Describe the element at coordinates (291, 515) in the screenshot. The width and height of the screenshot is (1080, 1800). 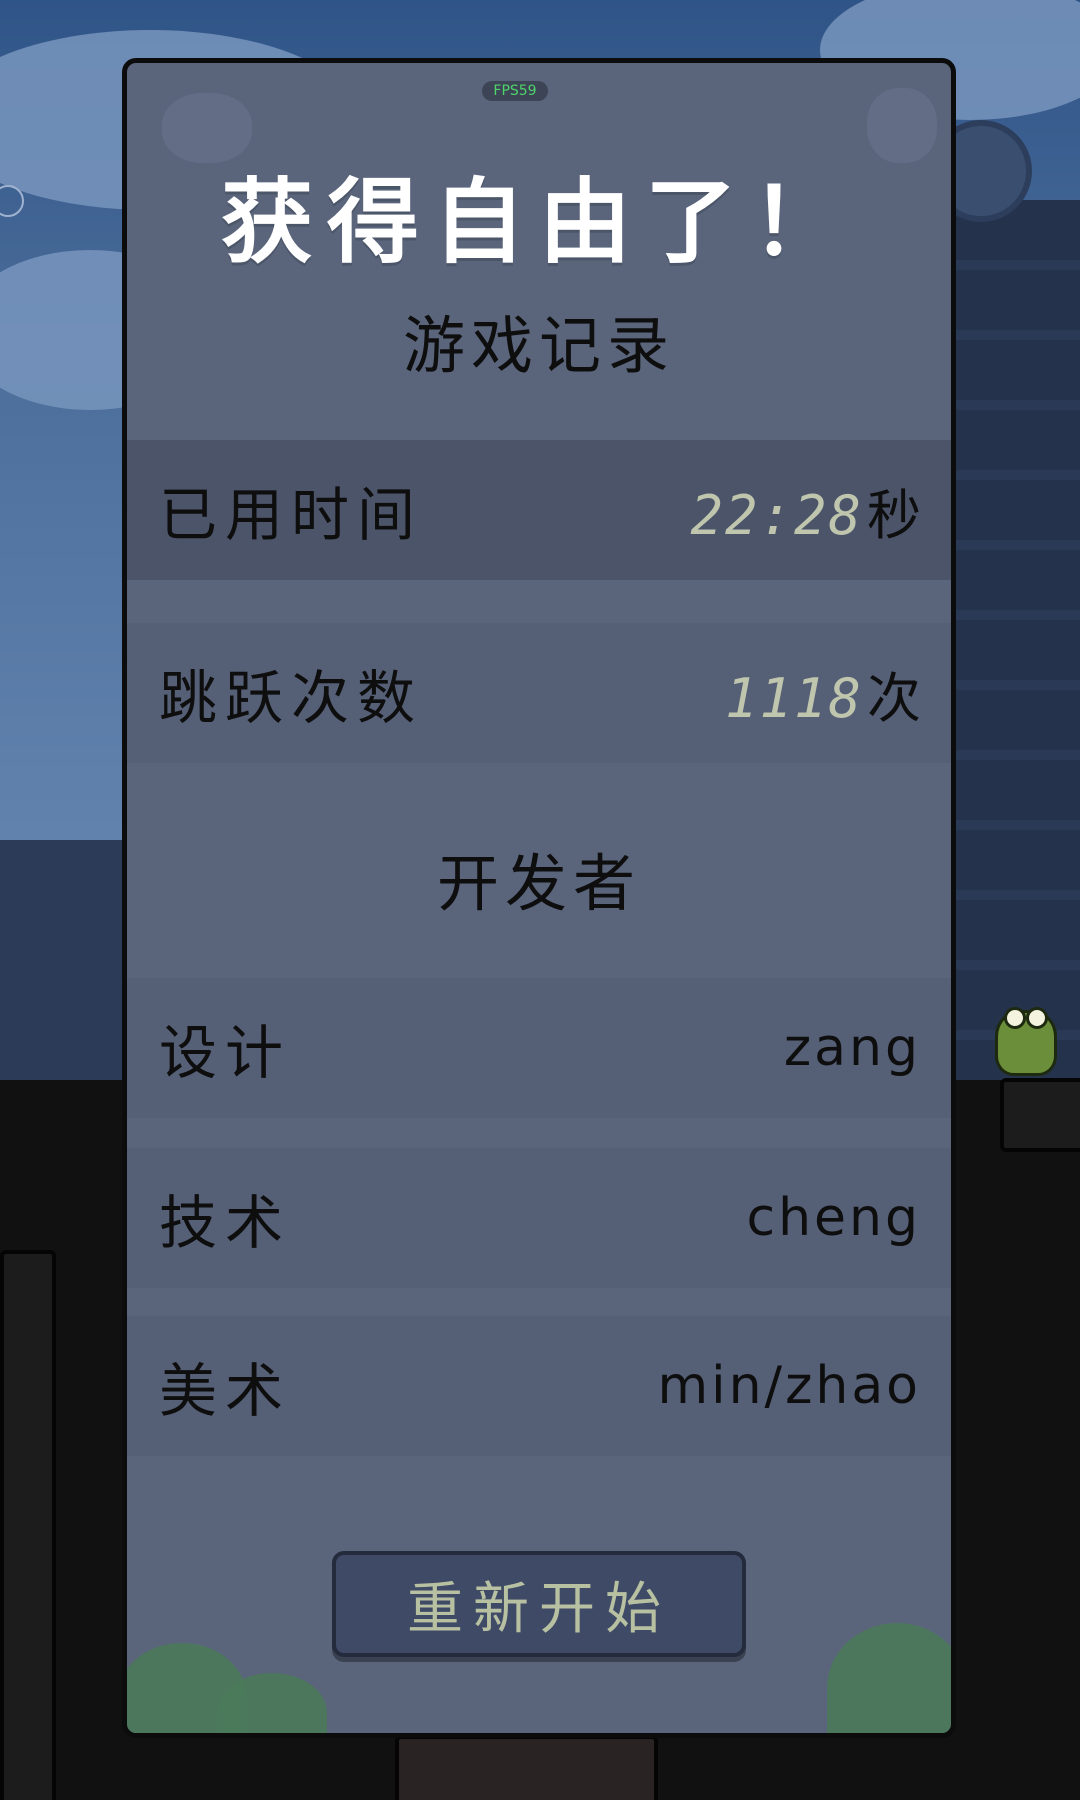
I see `time-label: 已用时间` at that location.